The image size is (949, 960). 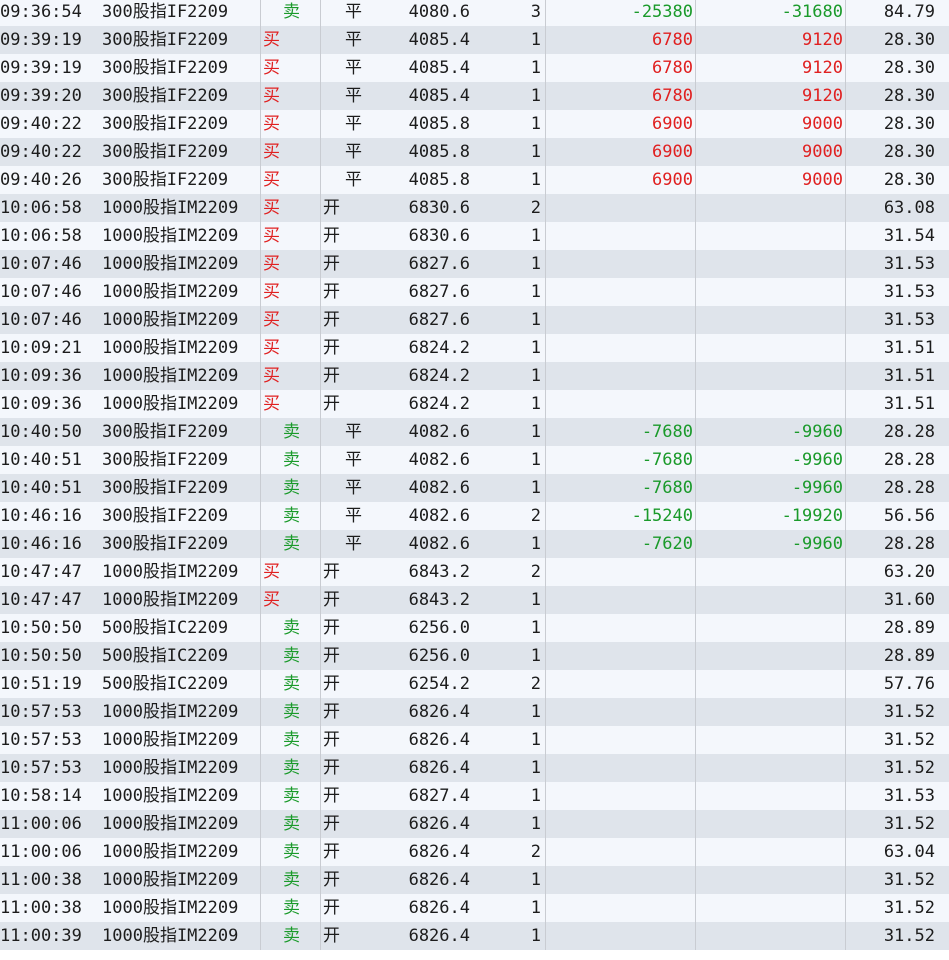 I want to click on cell-close-profit: -7620, so click(x=621, y=544).